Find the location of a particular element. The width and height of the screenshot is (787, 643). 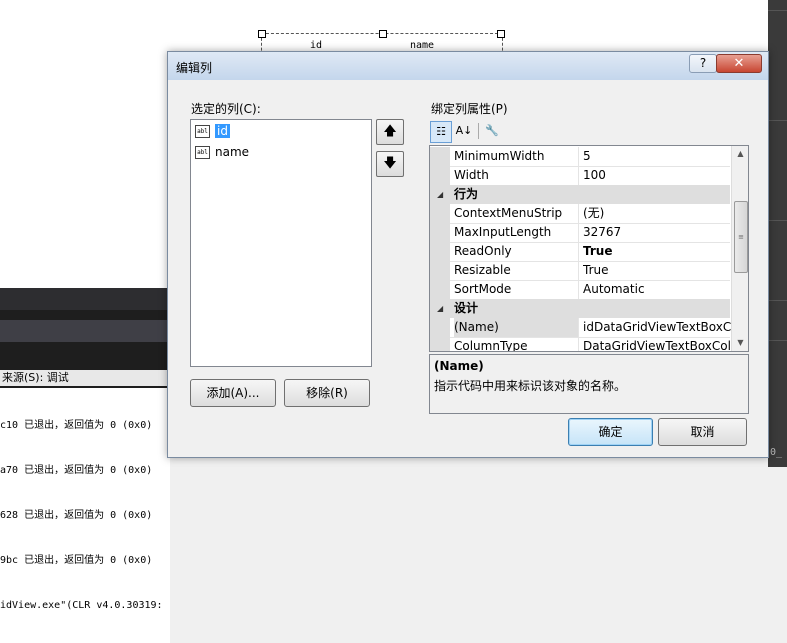

property-value: (无) is located at coordinates (657, 213).